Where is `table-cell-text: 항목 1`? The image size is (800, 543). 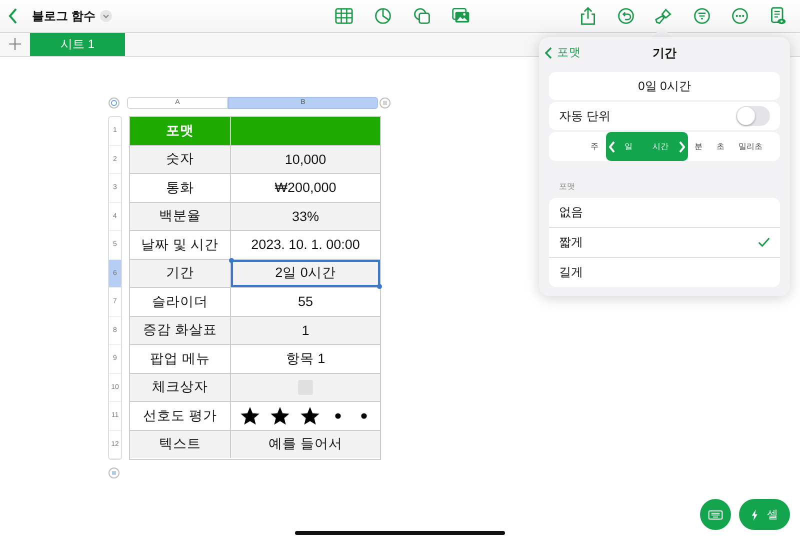
table-cell-text: 항목 1 is located at coordinates (305, 359).